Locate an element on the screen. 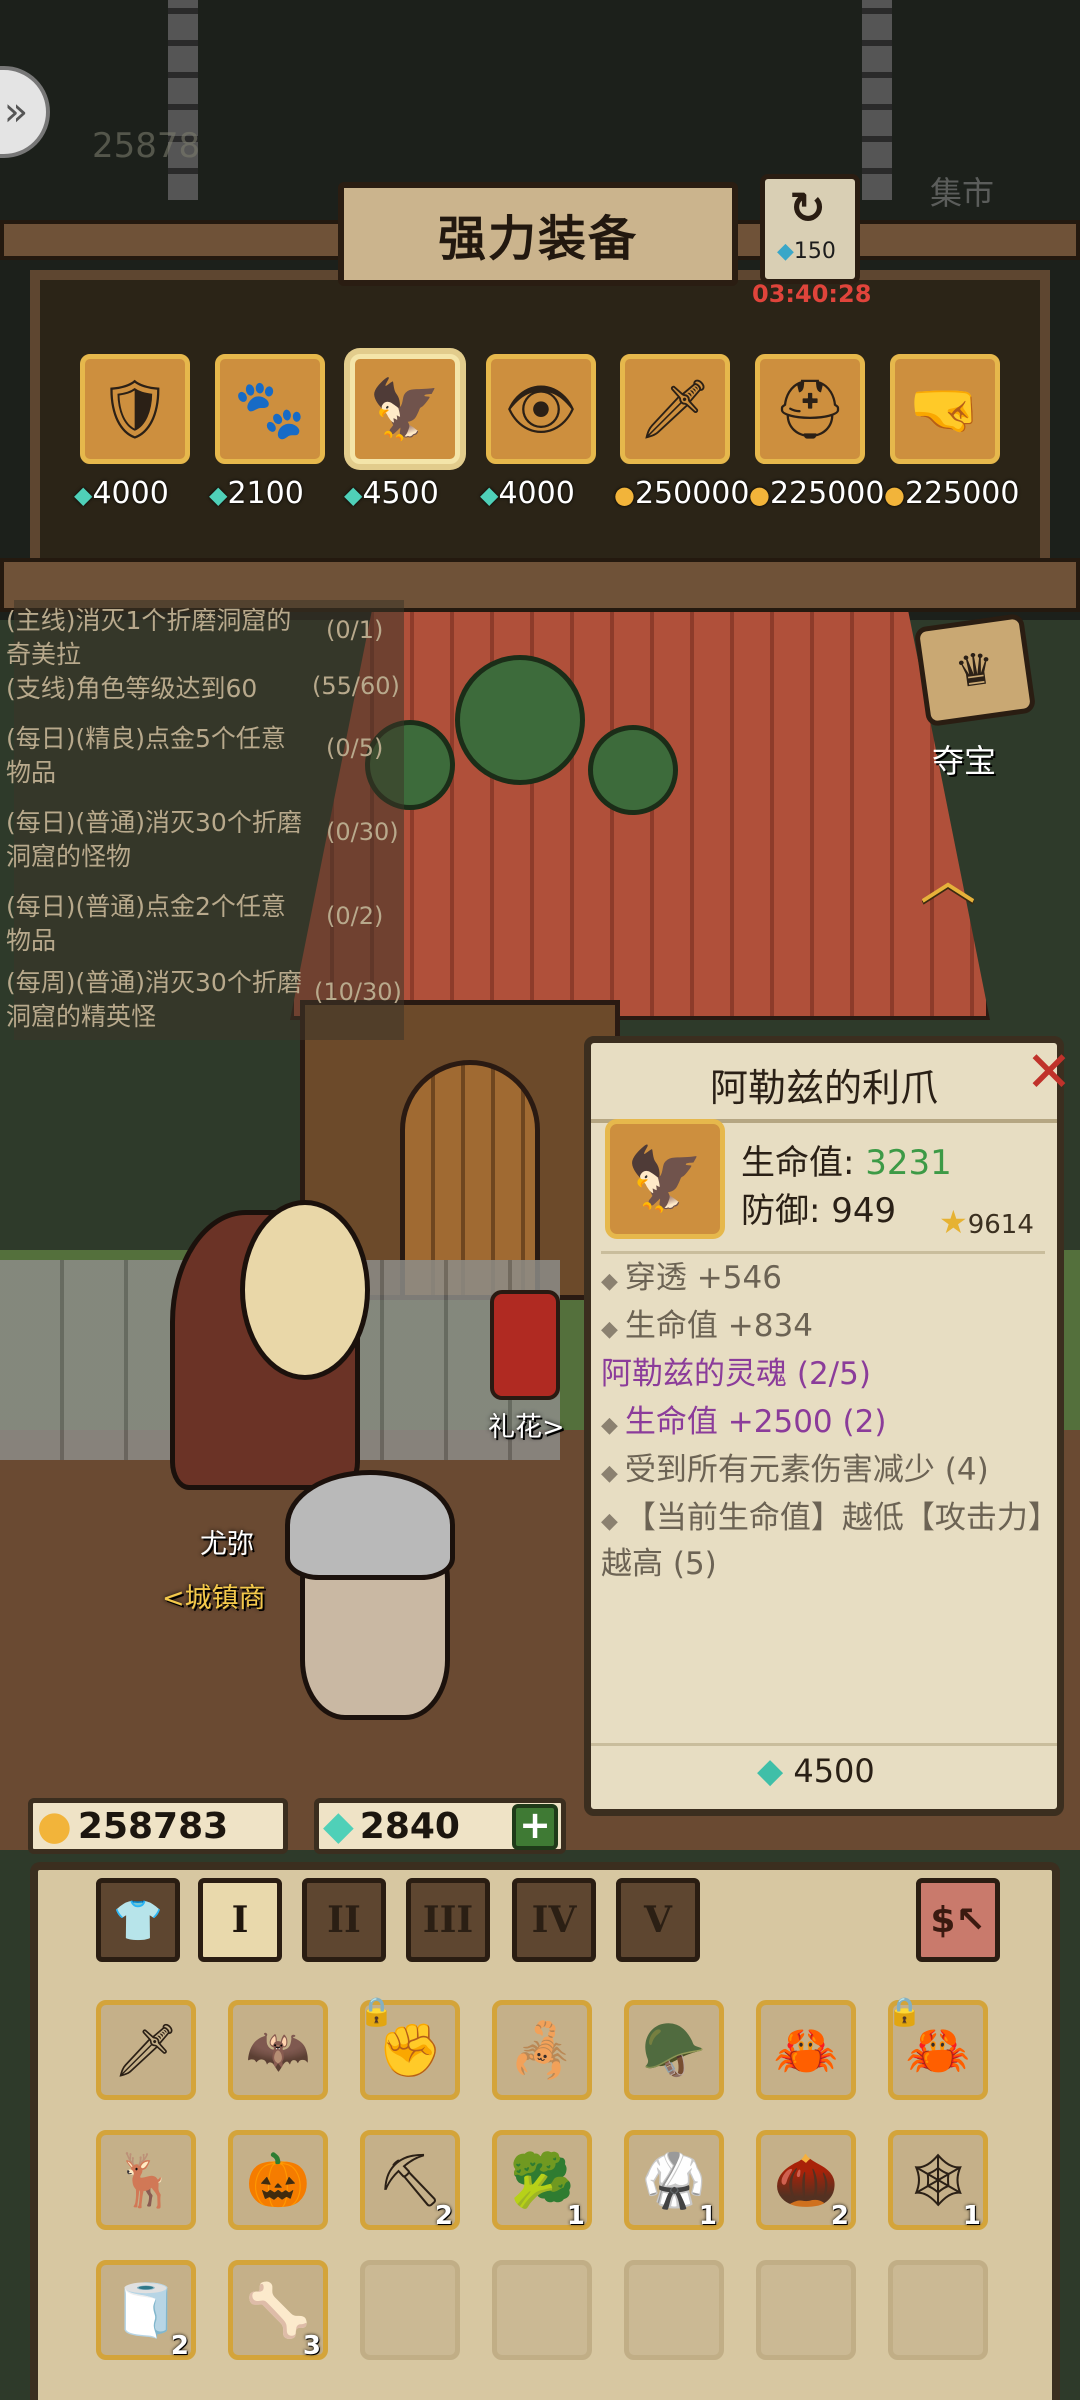  add-gems-button: + is located at coordinates (535, 1827).